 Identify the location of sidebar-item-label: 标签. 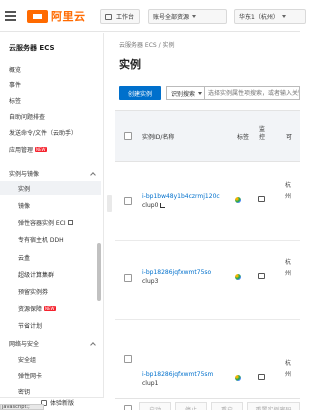
(15, 101).